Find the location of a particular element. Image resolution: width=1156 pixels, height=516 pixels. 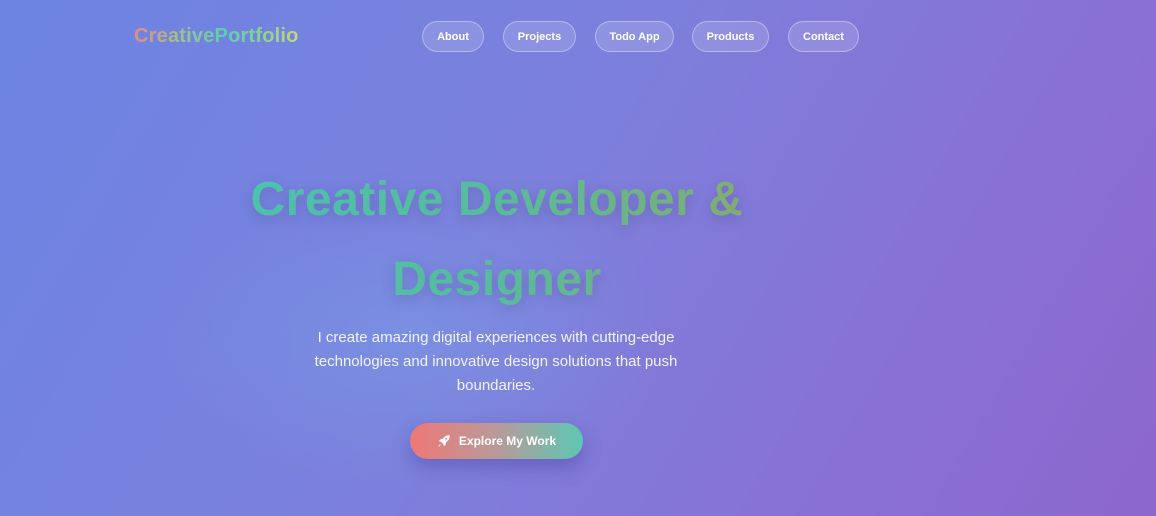

nav-item-projects: Projects is located at coordinates (539, 36).